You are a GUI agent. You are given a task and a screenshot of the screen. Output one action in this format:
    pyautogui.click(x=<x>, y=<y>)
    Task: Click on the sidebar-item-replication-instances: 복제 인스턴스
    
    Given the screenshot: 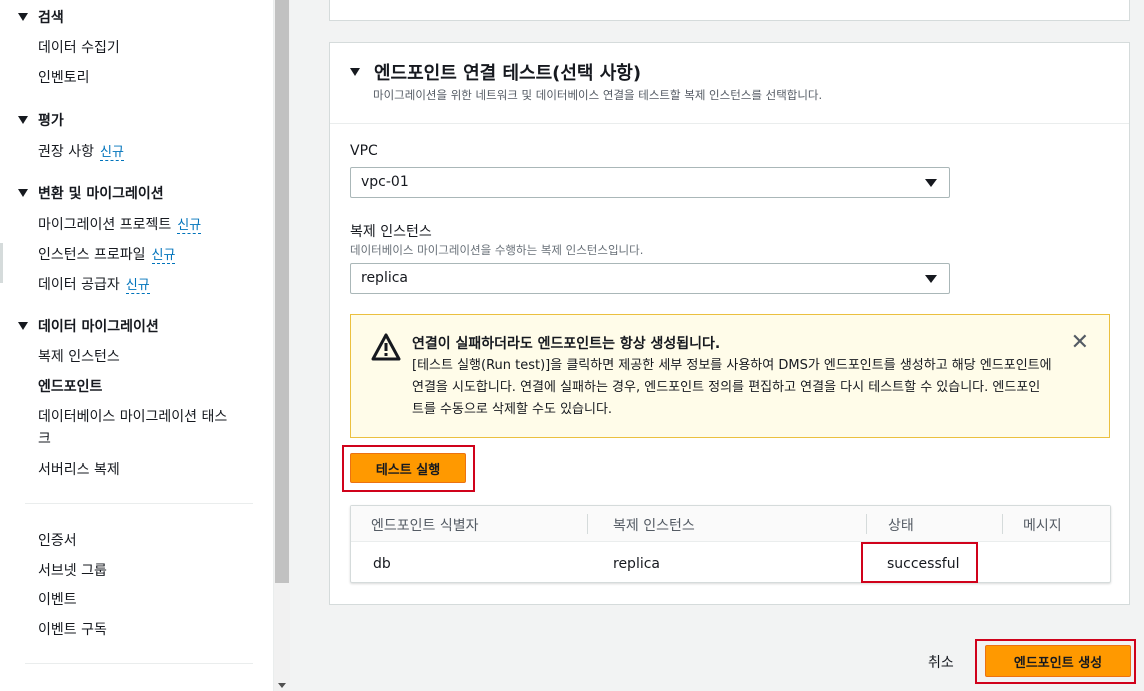 What is the action you would take?
    pyautogui.click(x=79, y=356)
    